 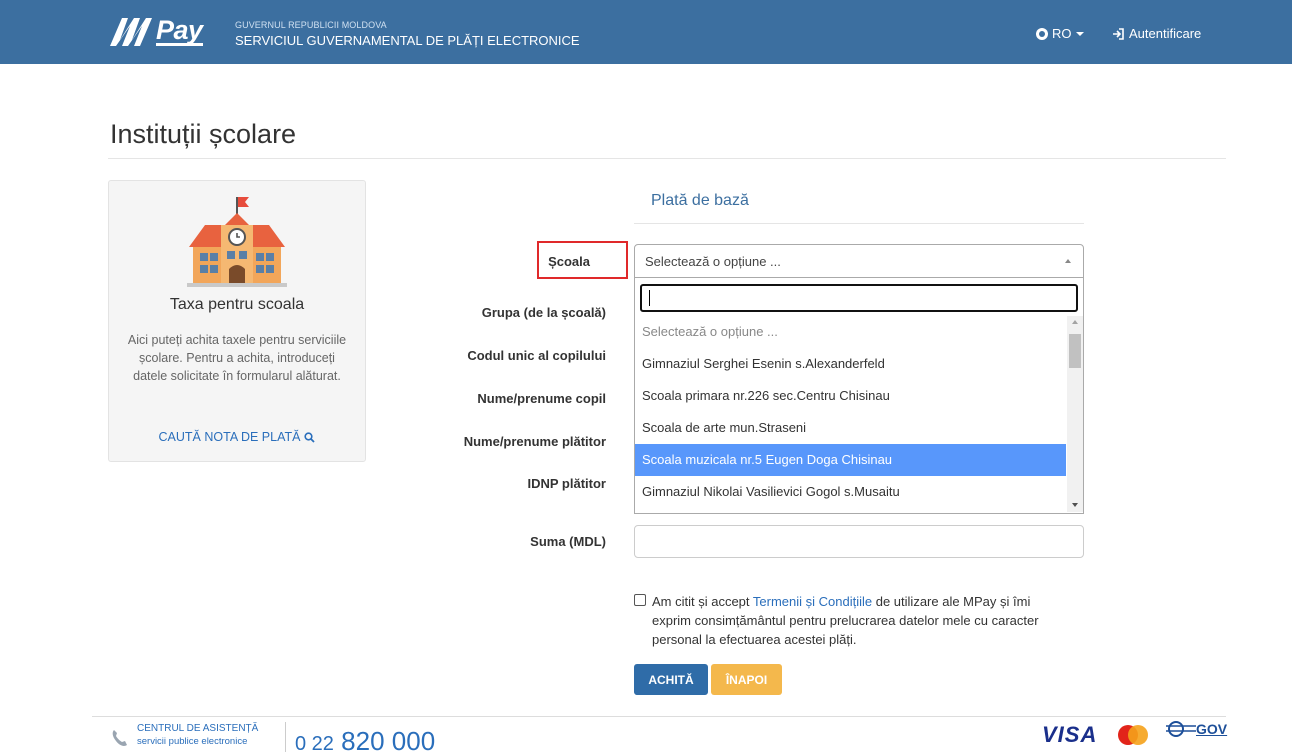 What do you see at coordinates (649, 298) in the screenshot?
I see `text-cursor` at bounding box center [649, 298].